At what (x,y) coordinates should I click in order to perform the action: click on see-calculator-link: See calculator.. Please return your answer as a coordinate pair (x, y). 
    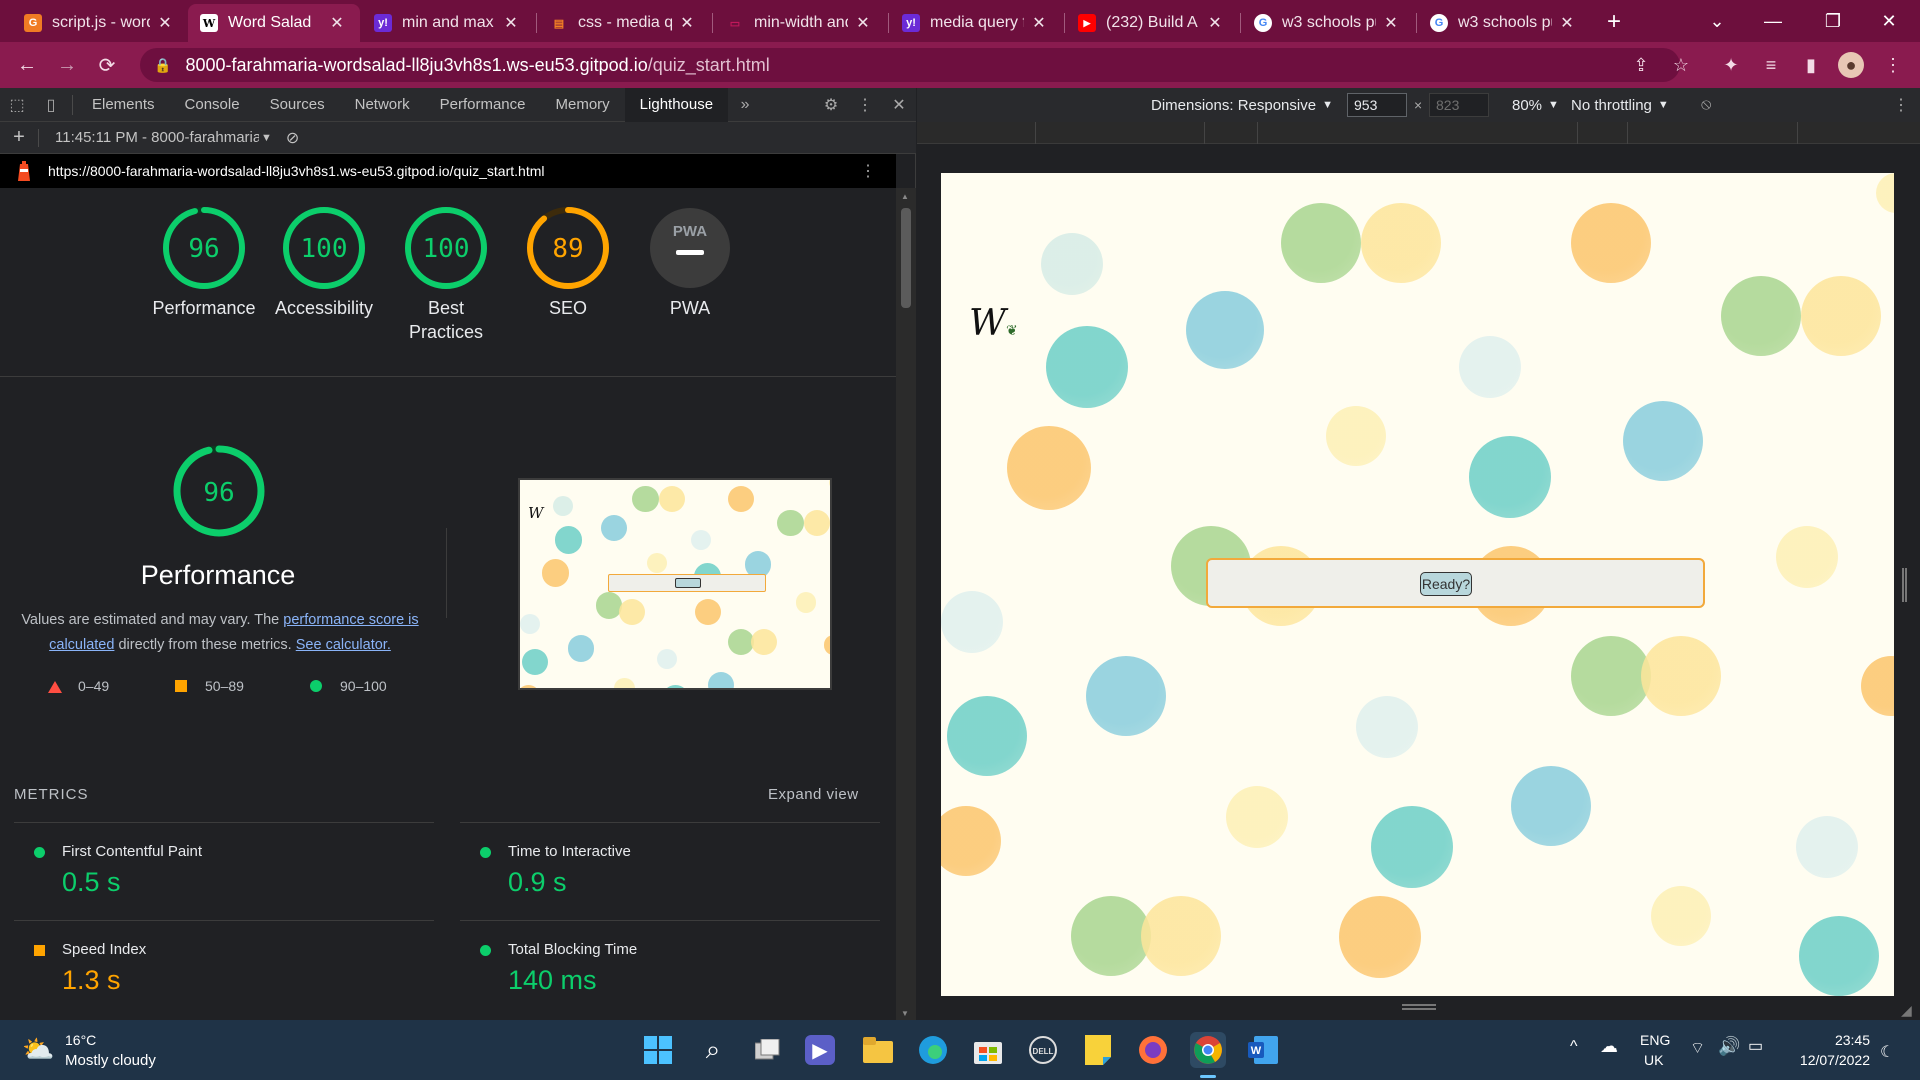
    Looking at the image, I should click on (343, 645).